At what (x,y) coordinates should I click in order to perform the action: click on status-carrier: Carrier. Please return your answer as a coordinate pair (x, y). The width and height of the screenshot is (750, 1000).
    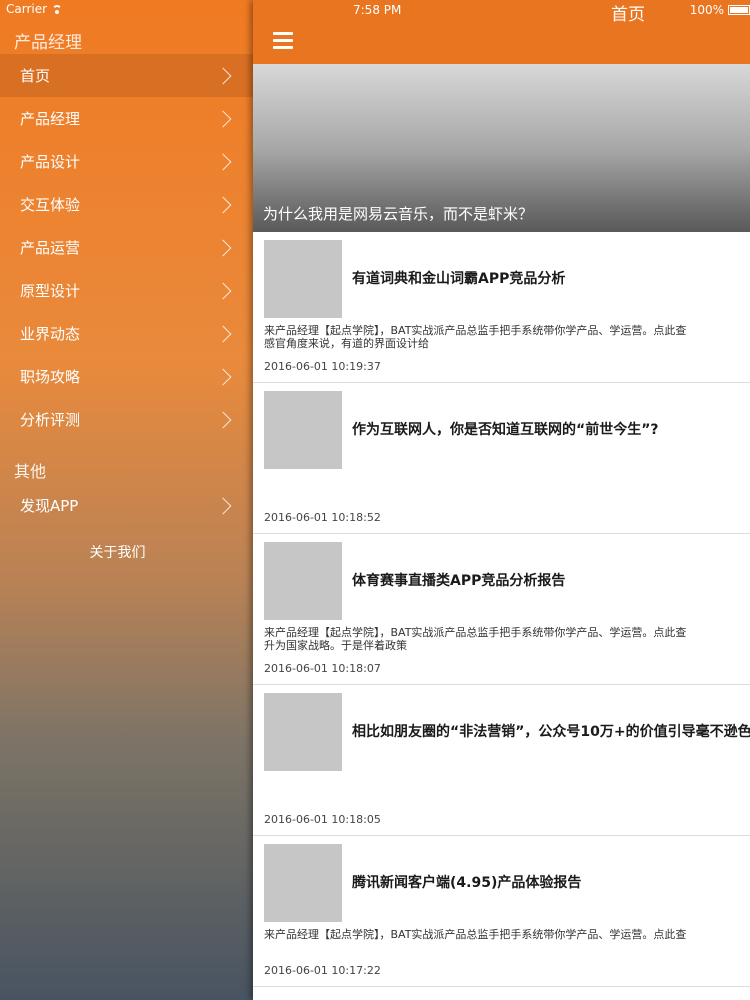
    Looking at the image, I should click on (34, 9).